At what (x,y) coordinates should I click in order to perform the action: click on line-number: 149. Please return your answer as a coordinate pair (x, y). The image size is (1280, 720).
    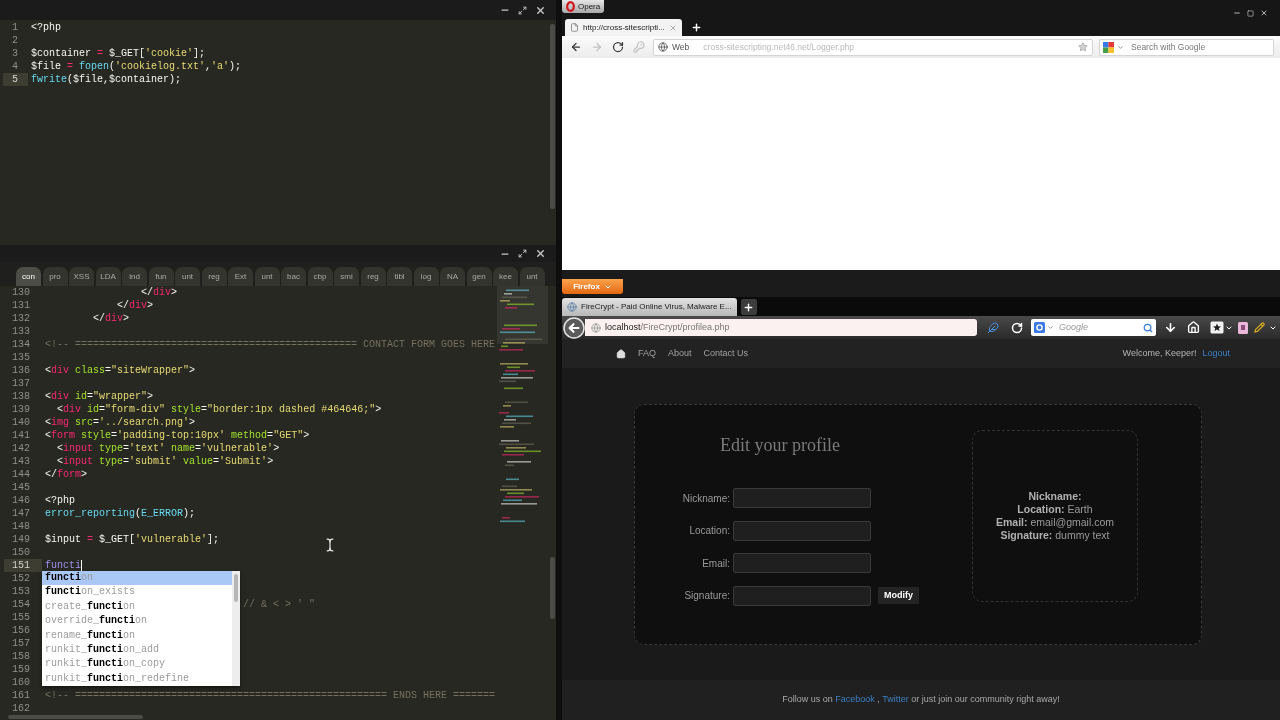
    Looking at the image, I should click on (21, 539).